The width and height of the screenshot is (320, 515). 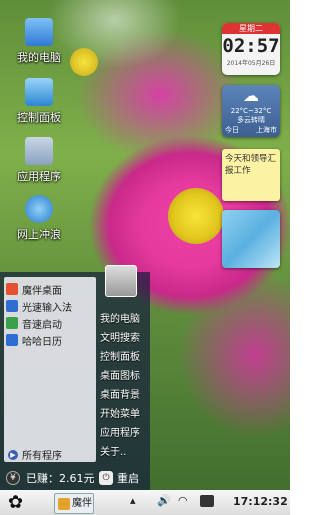 I want to click on globe-icon, so click(x=39, y=209).